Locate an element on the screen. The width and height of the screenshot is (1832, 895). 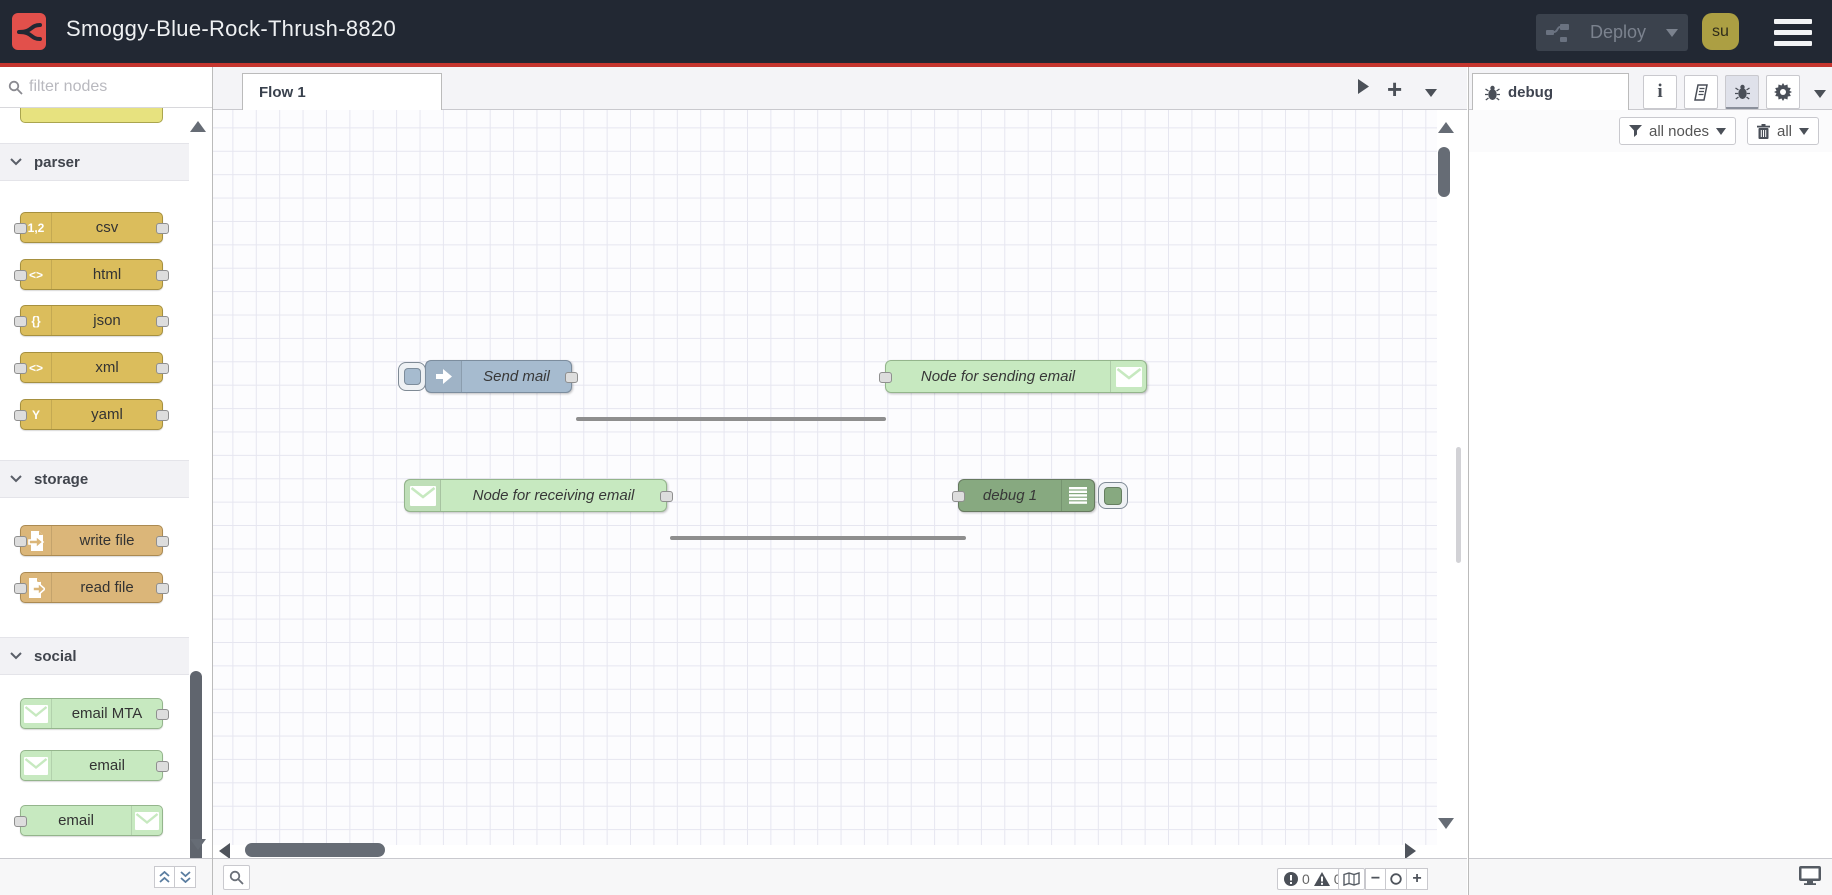
palette-search-box is located at coordinates (106, 87).